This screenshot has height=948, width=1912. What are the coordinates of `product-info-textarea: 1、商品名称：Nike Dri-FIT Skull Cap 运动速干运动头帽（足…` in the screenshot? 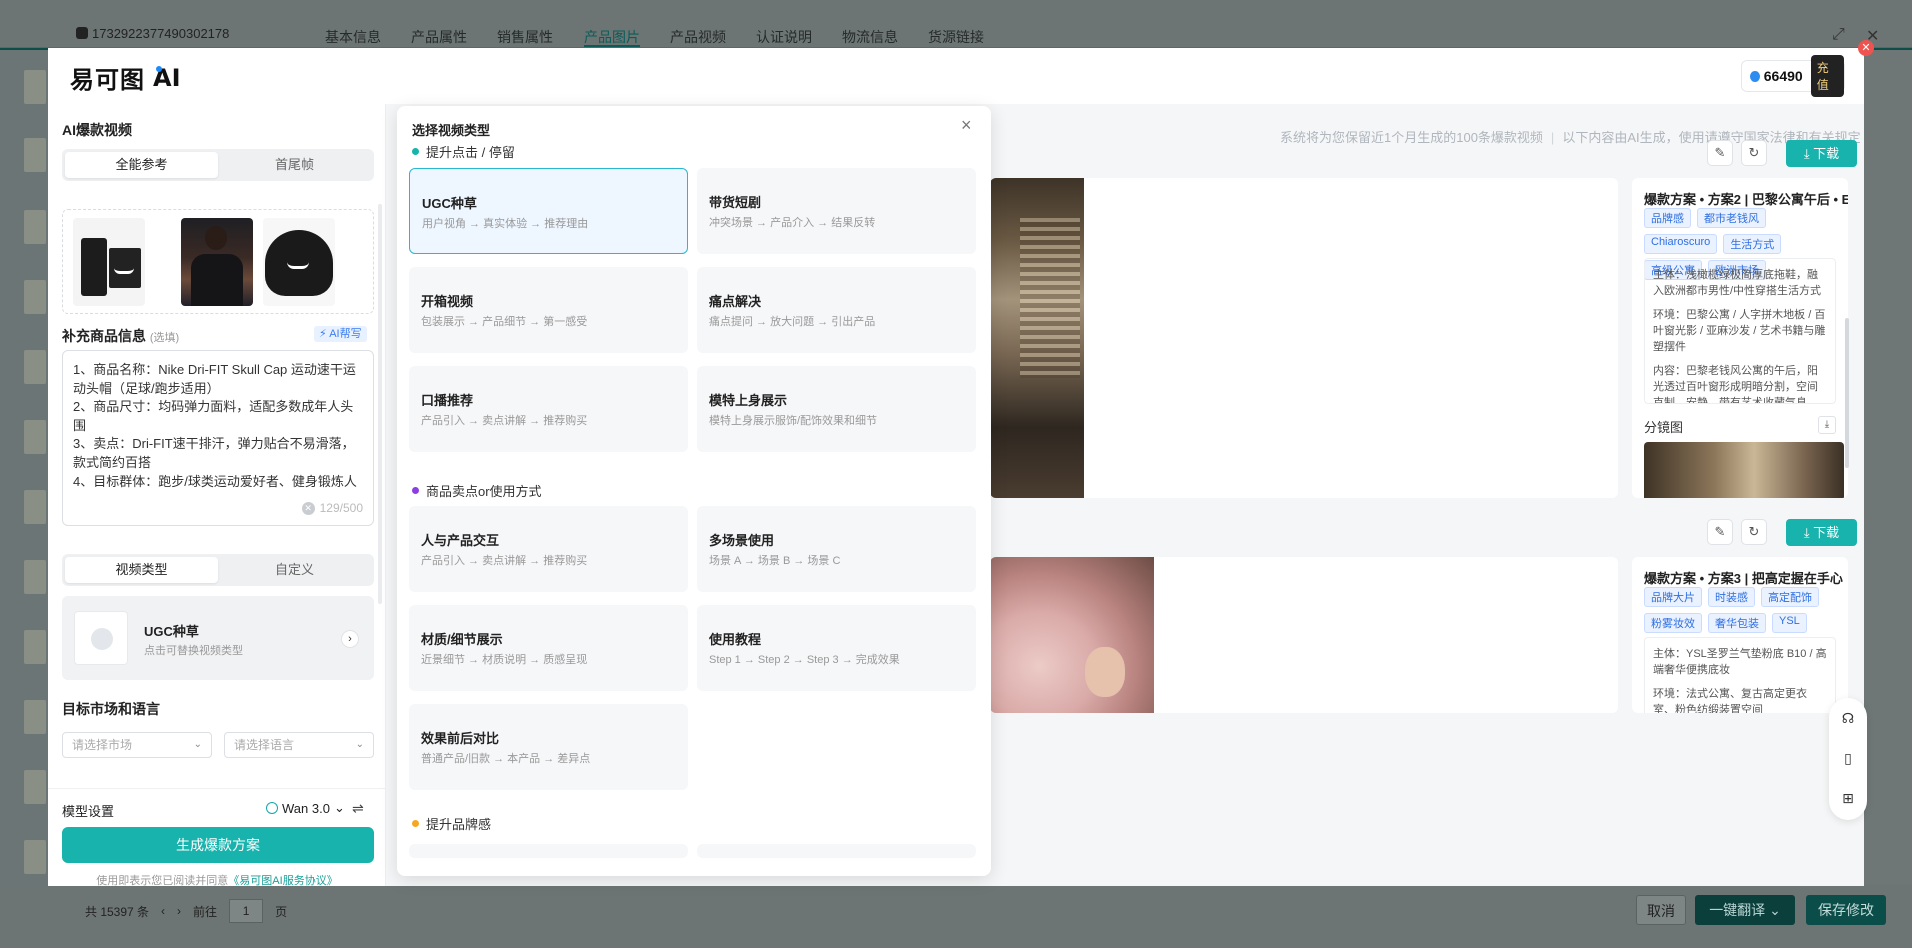 It's located at (218, 438).